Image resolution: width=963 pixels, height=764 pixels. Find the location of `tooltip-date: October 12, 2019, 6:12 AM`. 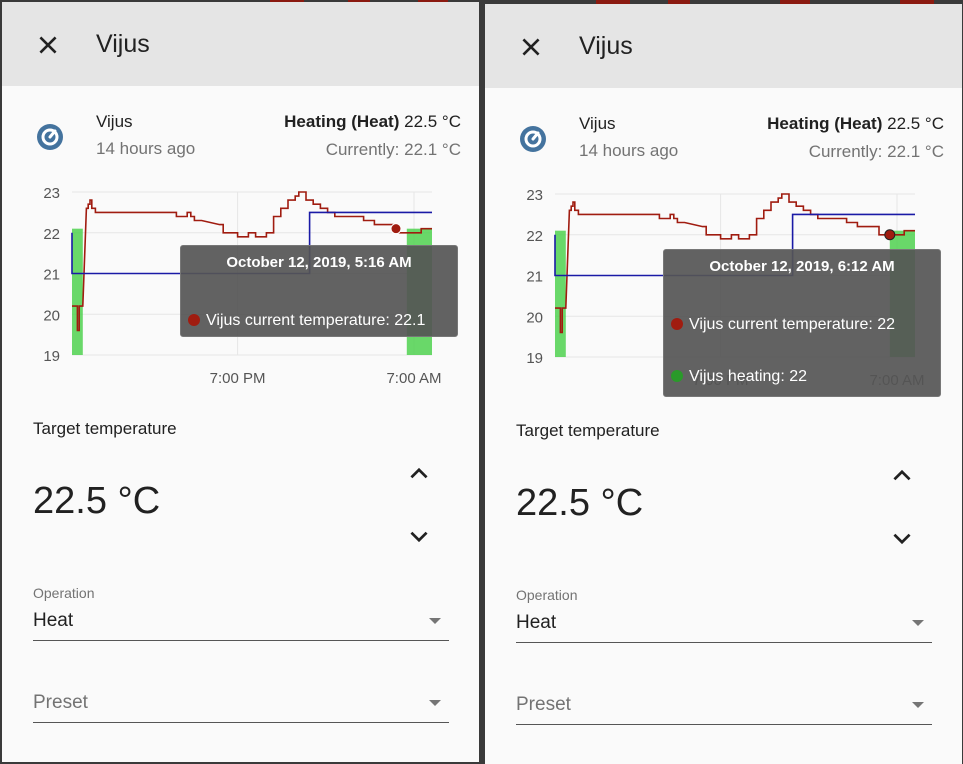

tooltip-date: October 12, 2019, 6:12 AM is located at coordinates (802, 266).